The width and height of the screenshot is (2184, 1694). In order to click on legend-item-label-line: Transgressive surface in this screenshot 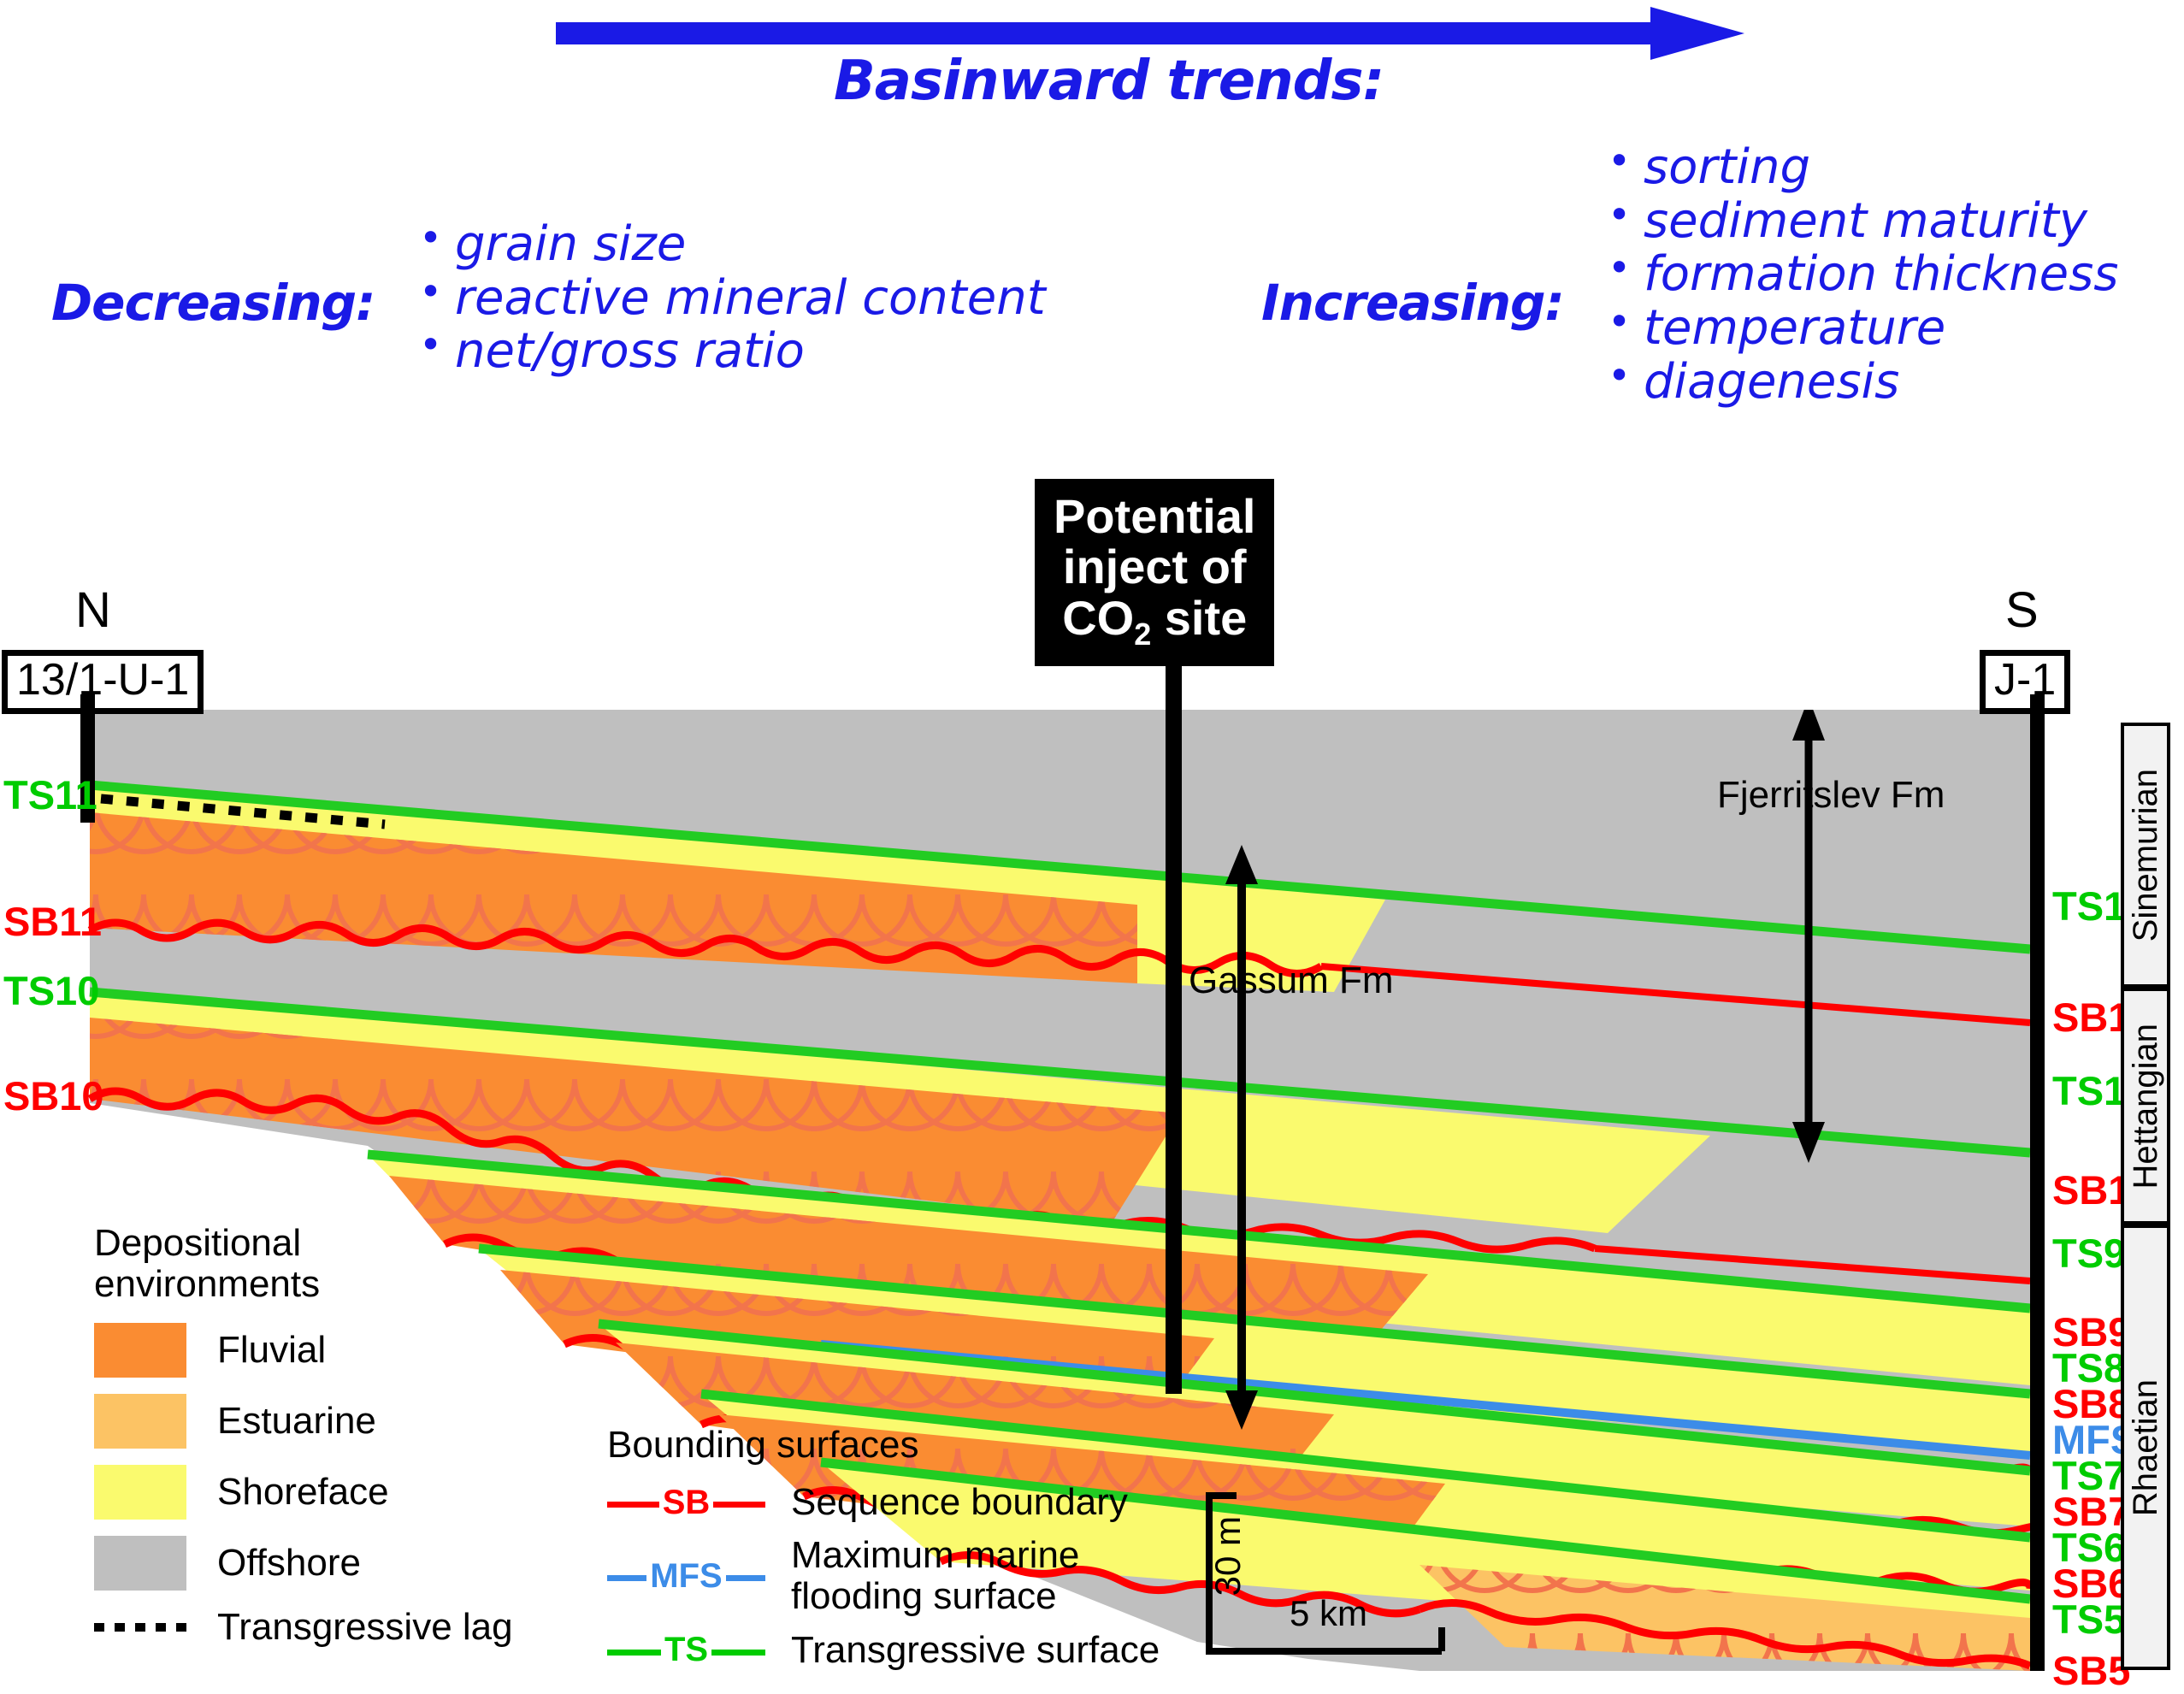, I will do `click(975, 1649)`.